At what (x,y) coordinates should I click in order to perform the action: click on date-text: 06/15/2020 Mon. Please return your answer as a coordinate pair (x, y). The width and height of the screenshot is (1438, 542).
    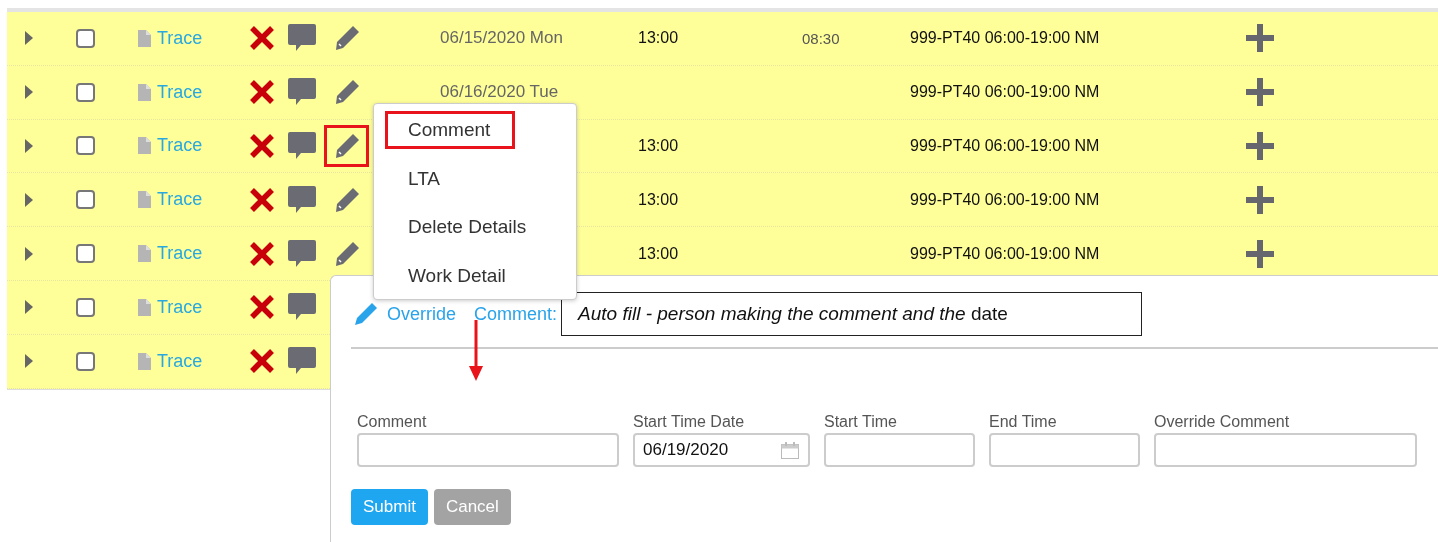
    Looking at the image, I should click on (501, 38).